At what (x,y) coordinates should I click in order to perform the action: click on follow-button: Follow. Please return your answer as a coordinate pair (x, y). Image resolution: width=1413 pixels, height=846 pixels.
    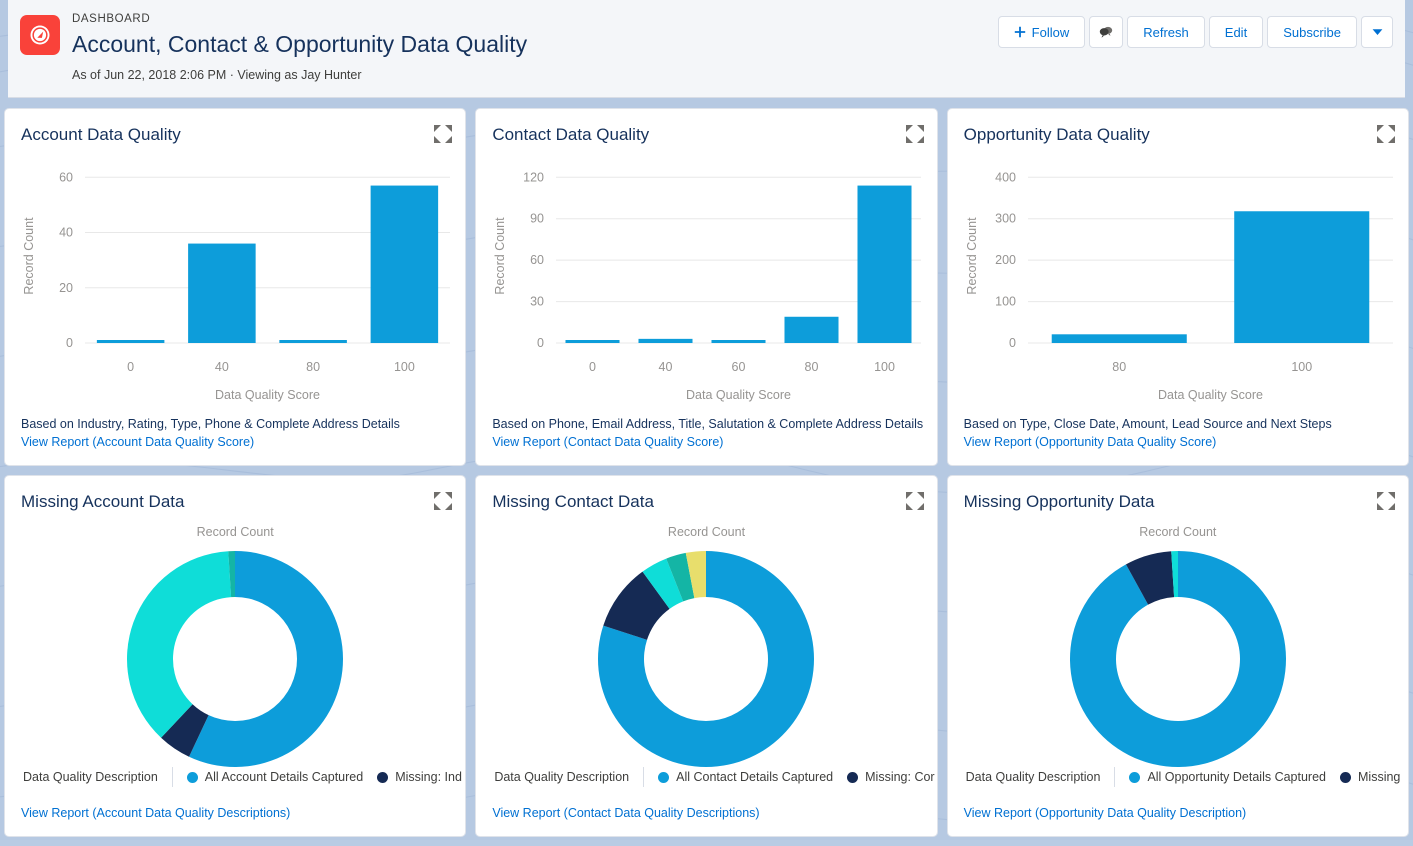
    Looking at the image, I should click on (1041, 32).